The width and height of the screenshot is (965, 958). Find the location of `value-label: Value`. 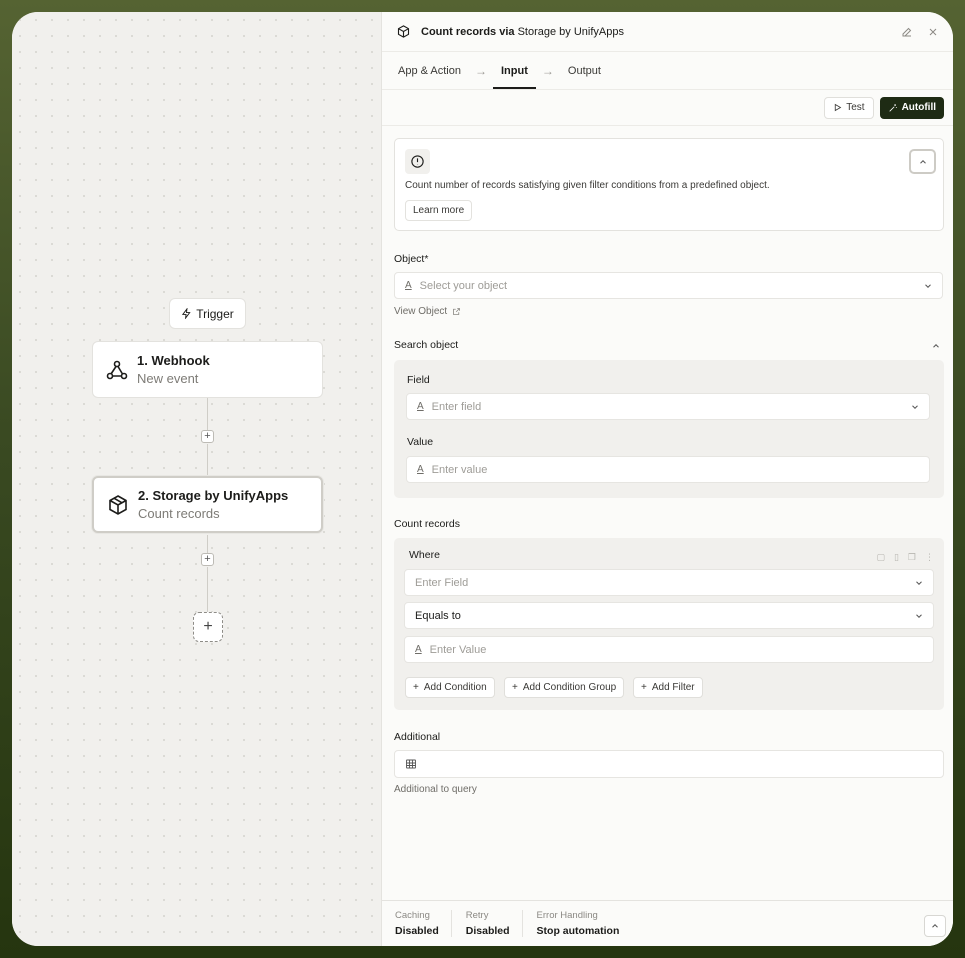

value-label: Value is located at coordinates (420, 442).